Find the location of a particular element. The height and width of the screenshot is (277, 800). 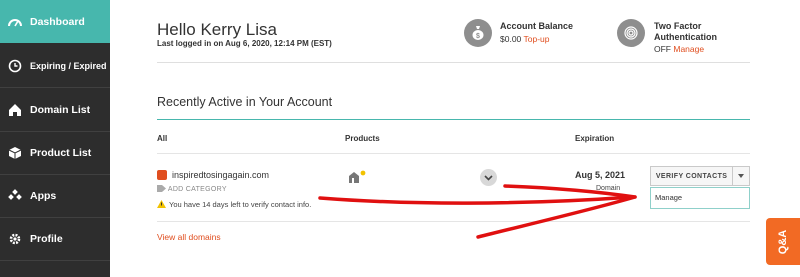

tag-icon is located at coordinates (161, 188).